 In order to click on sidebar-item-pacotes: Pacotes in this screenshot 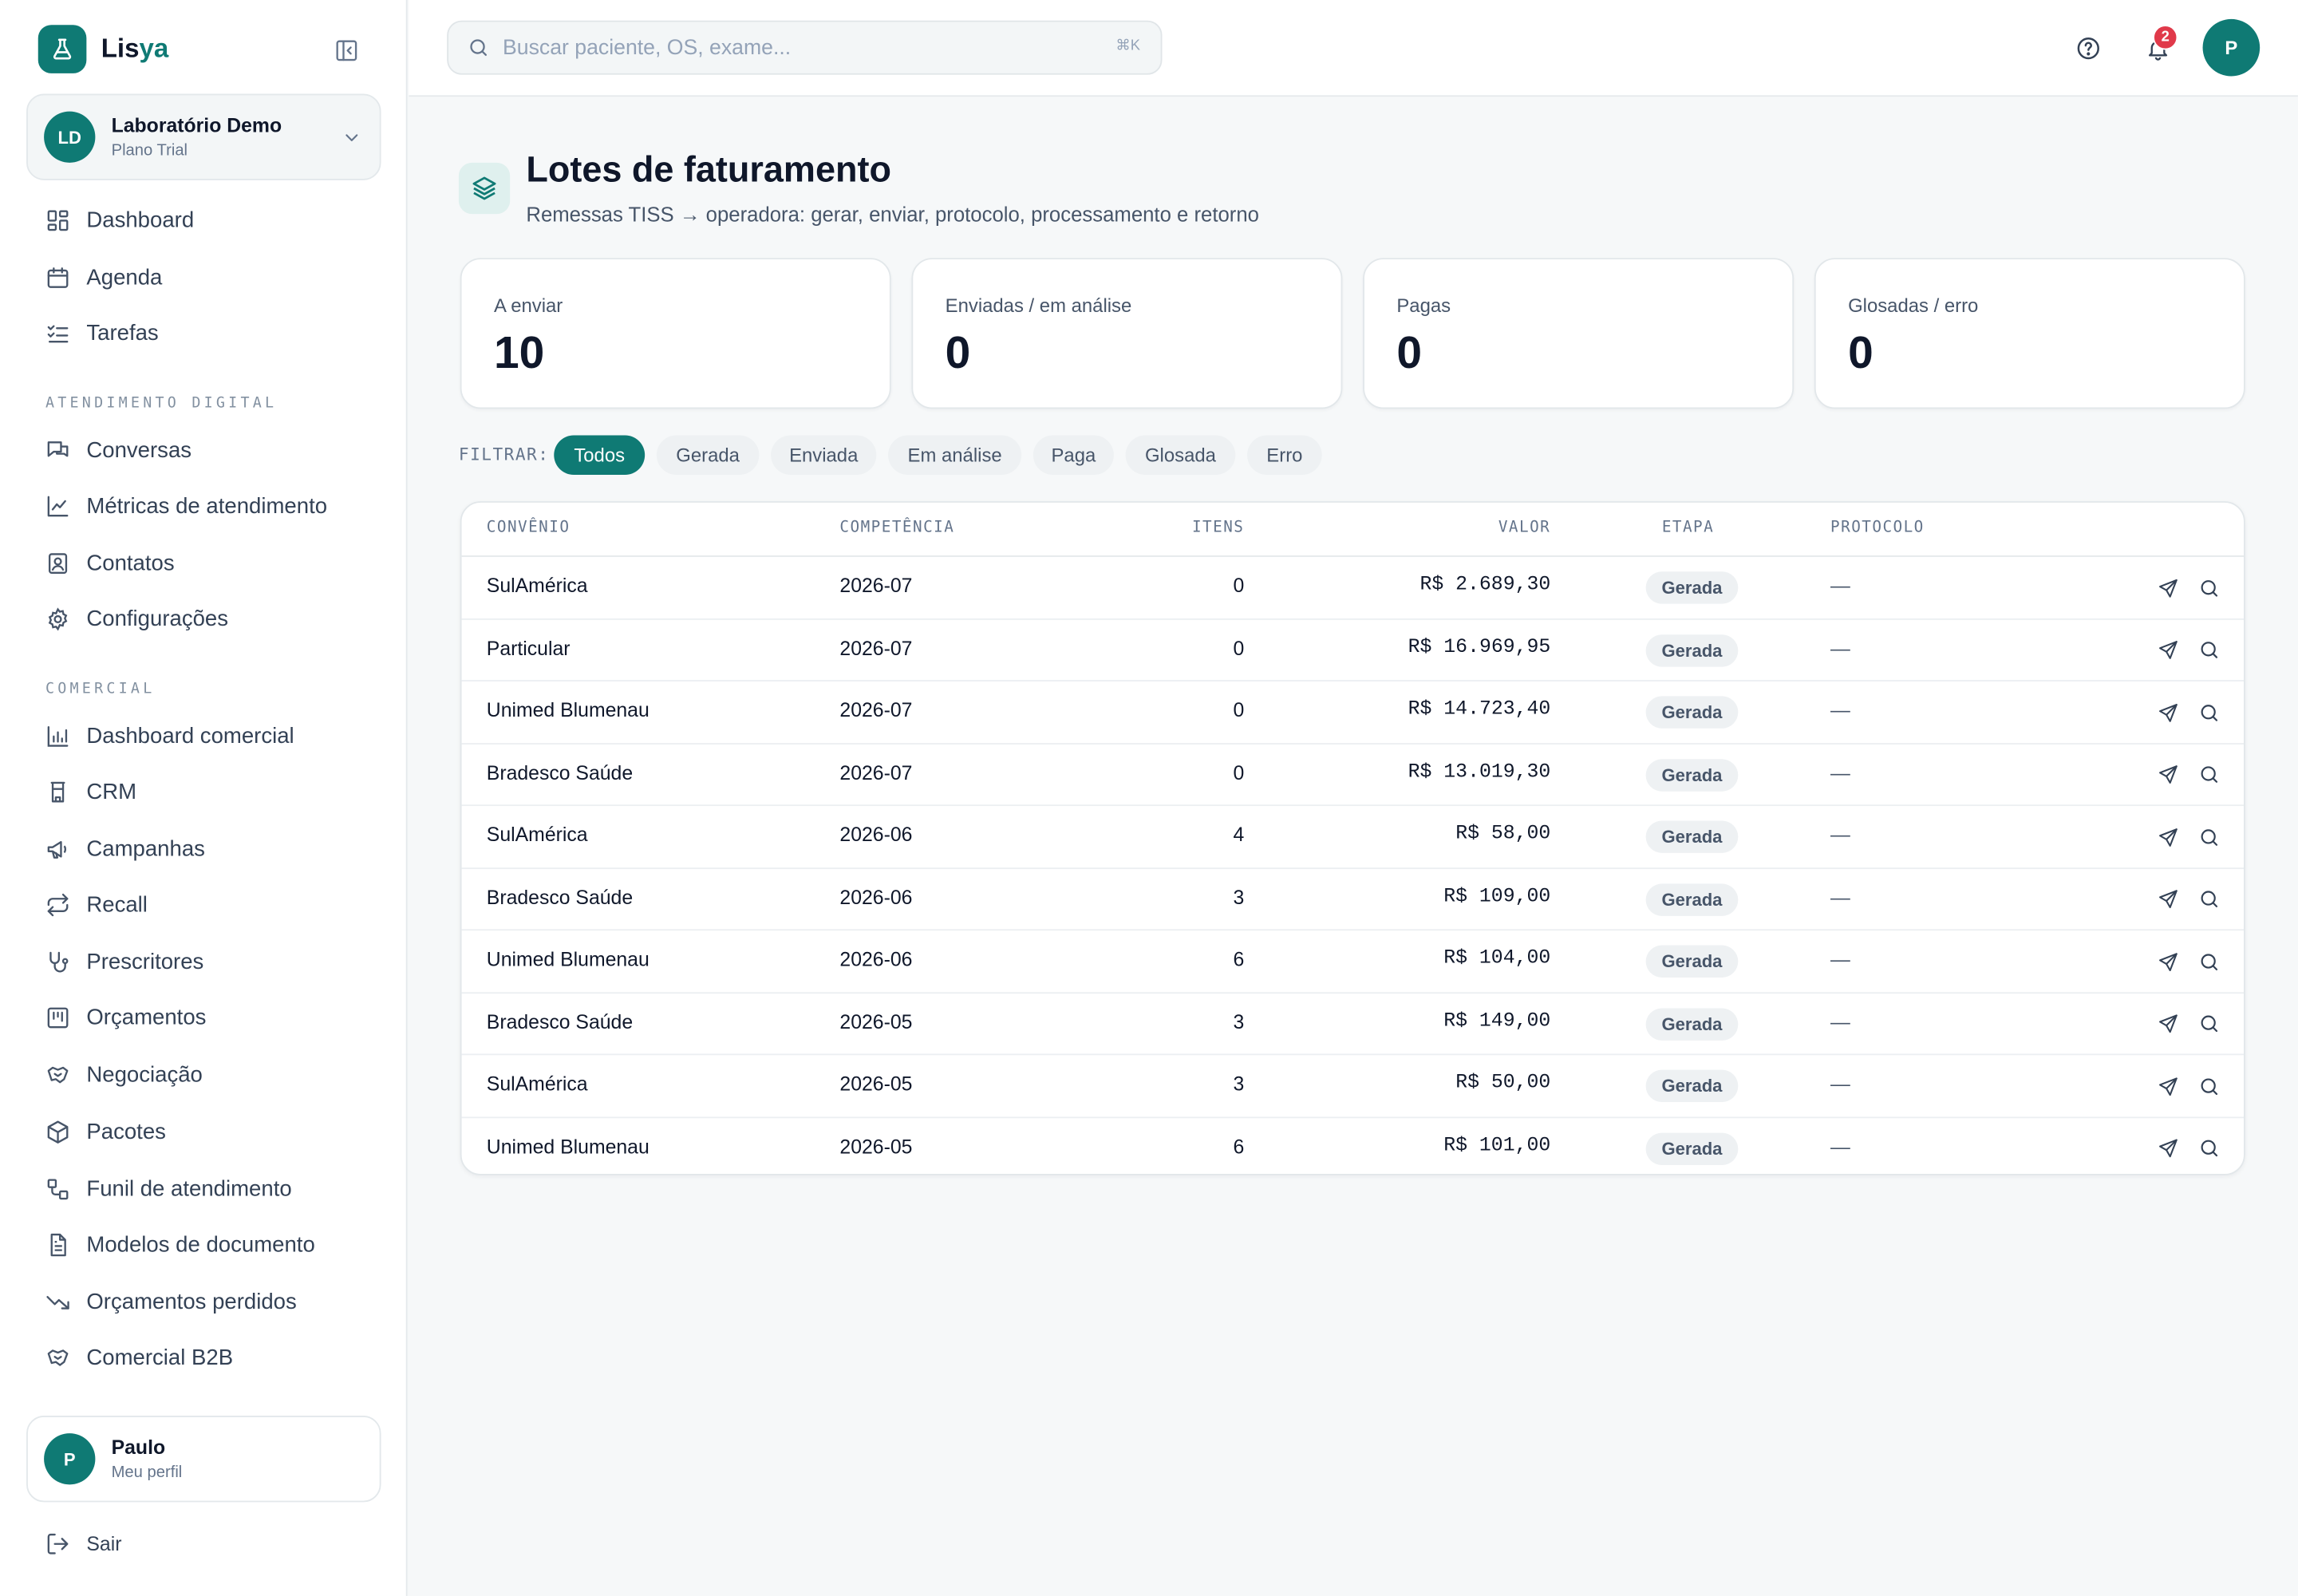, I will do `click(105, 1131)`.